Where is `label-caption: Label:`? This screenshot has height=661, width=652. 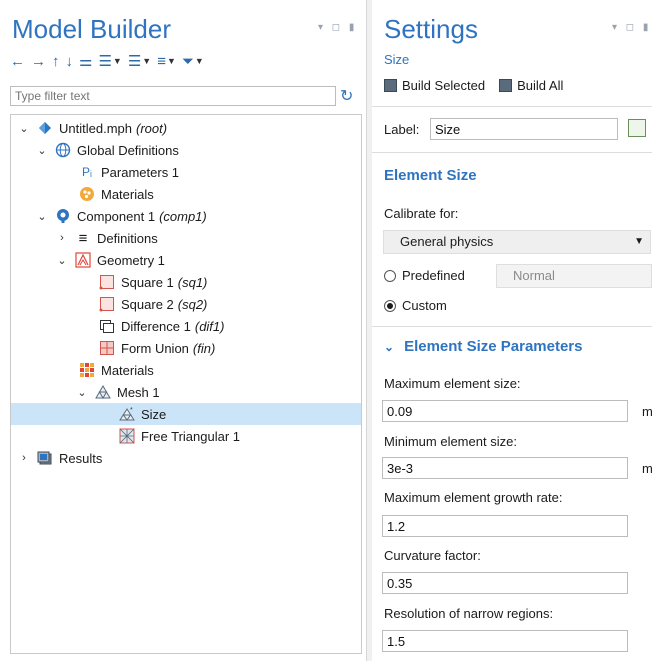 label-caption: Label: is located at coordinates (402, 129).